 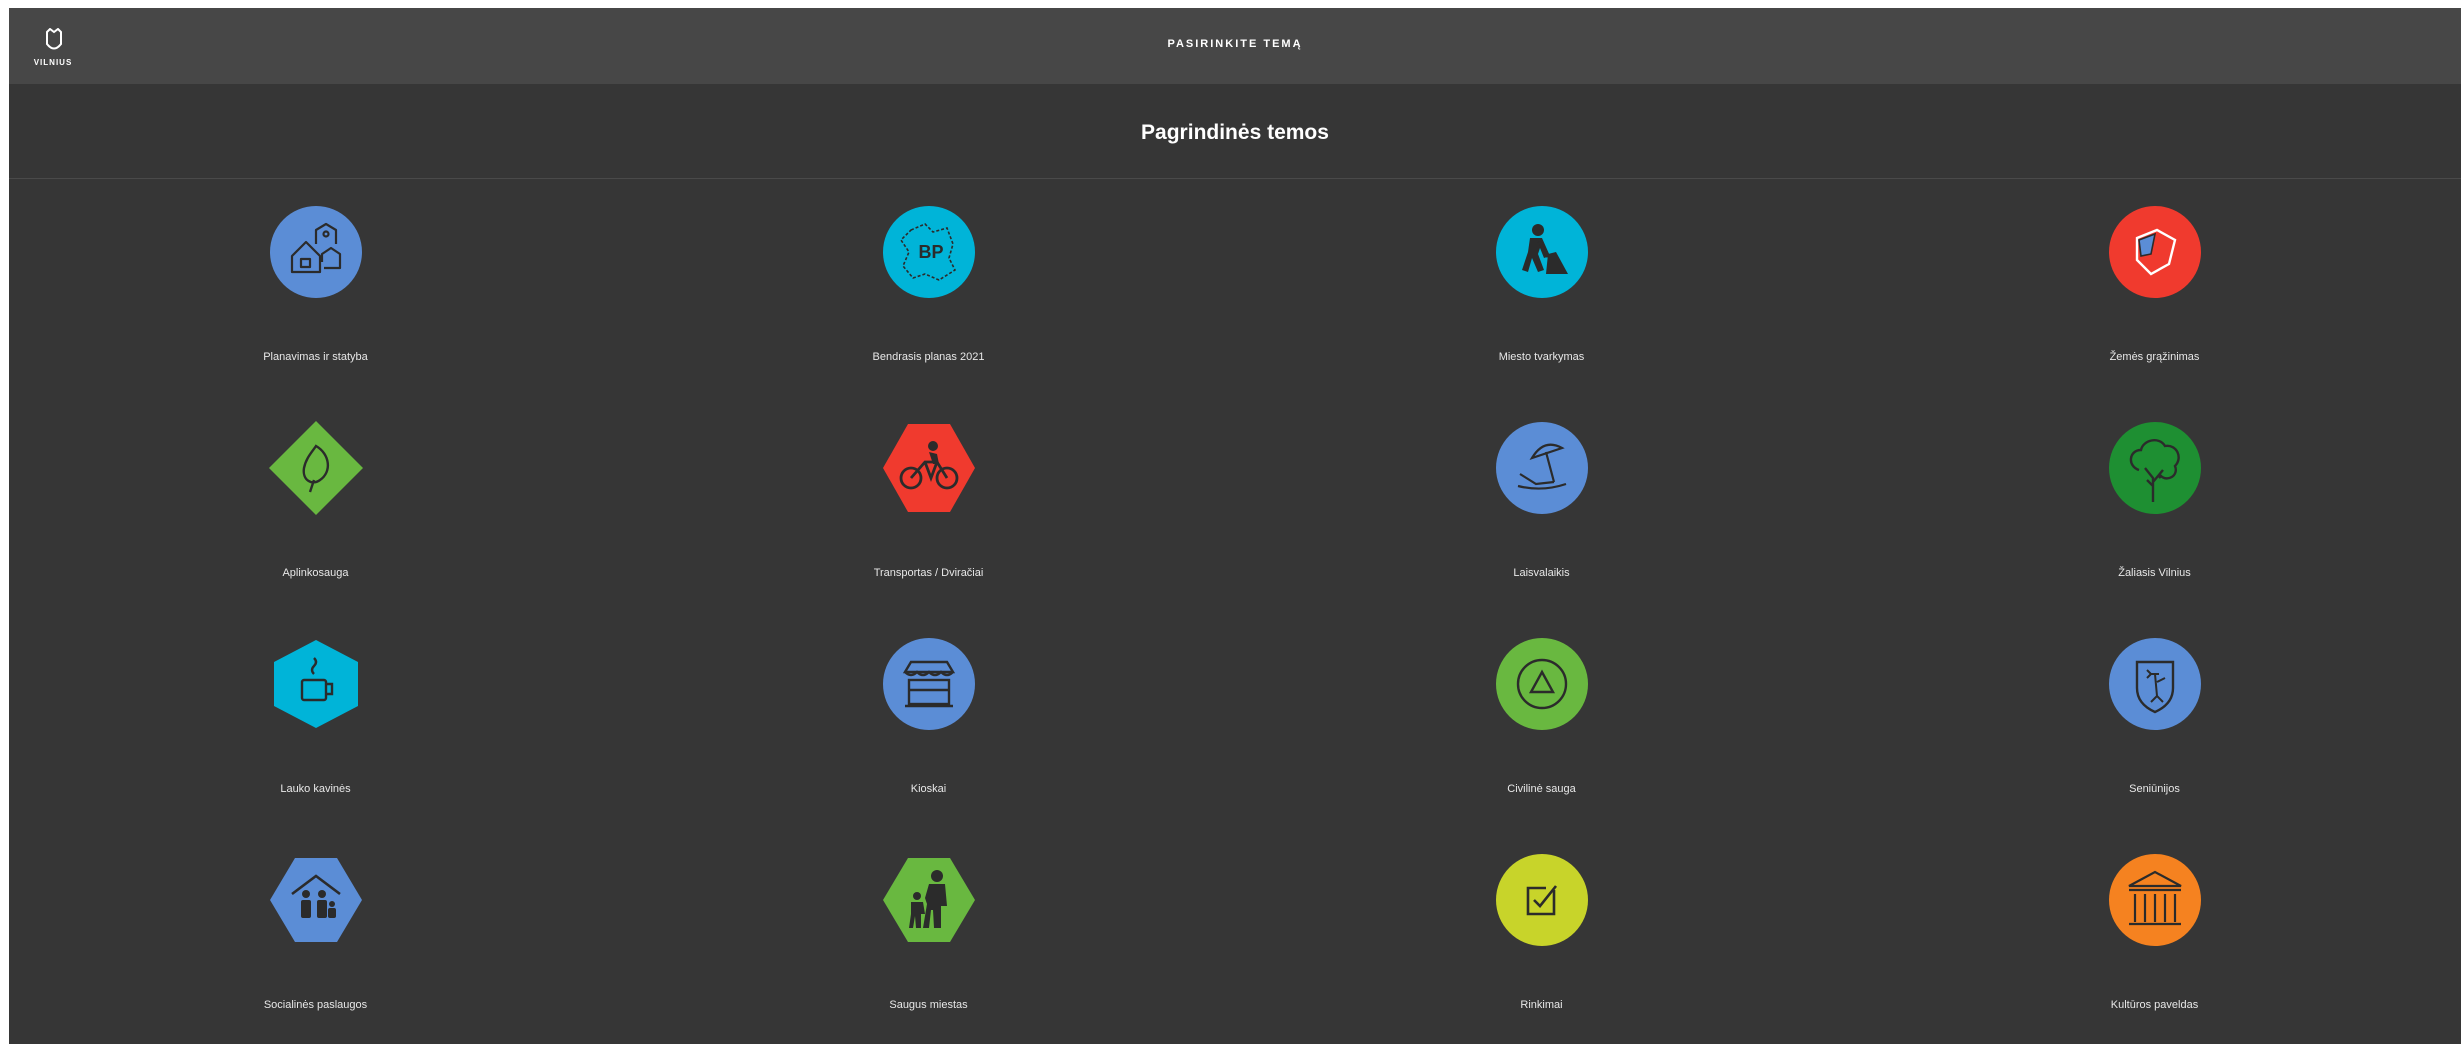 What do you see at coordinates (929, 684) in the screenshot?
I see `kiosk-icon` at bounding box center [929, 684].